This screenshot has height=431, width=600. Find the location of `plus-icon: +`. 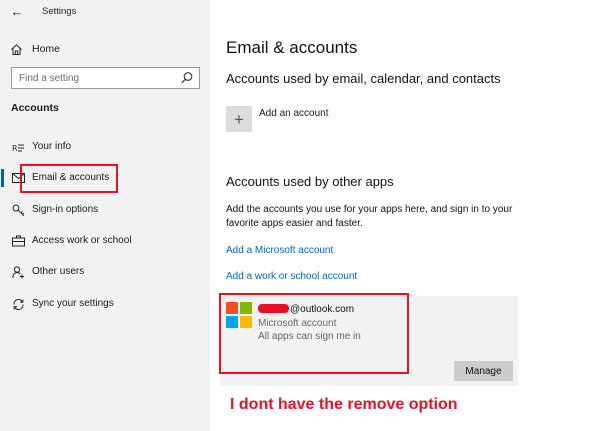

plus-icon: + is located at coordinates (239, 119).